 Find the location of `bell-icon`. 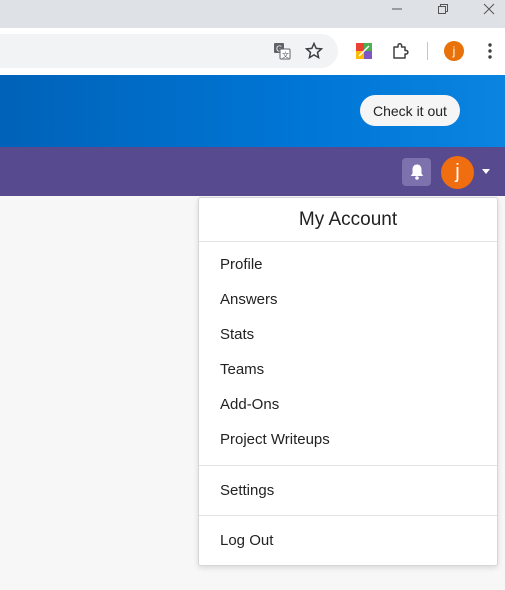

bell-icon is located at coordinates (416, 172).